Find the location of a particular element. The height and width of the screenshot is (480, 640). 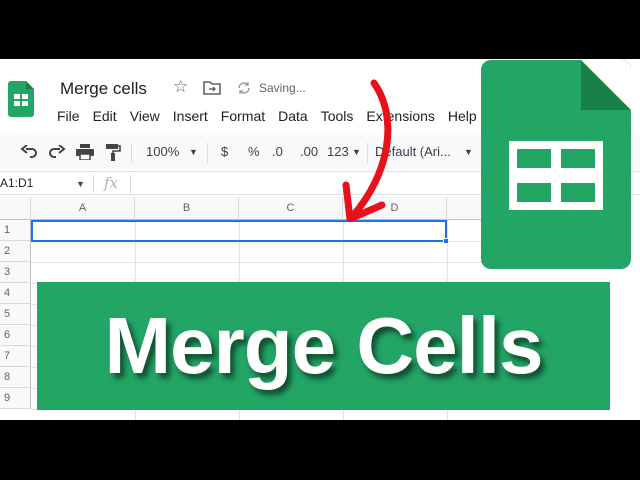

doc-title: Merge cells is located at coordinates (103, 89).